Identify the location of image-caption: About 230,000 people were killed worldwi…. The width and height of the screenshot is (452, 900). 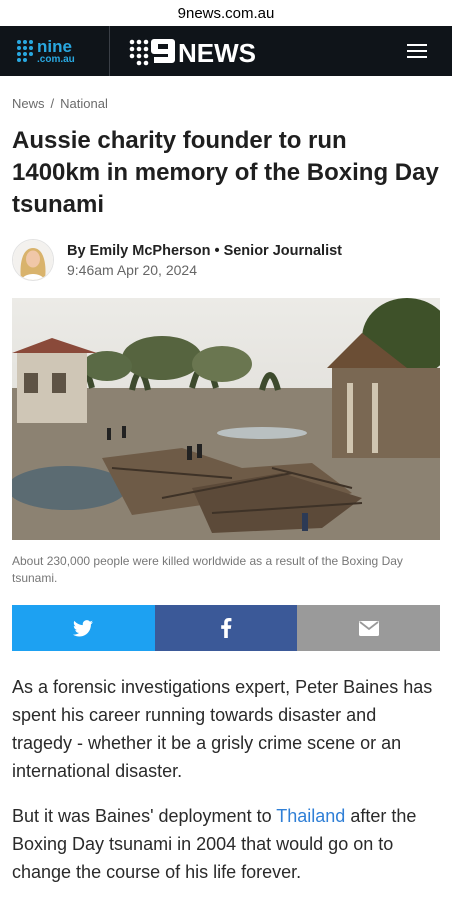
(207, 569).